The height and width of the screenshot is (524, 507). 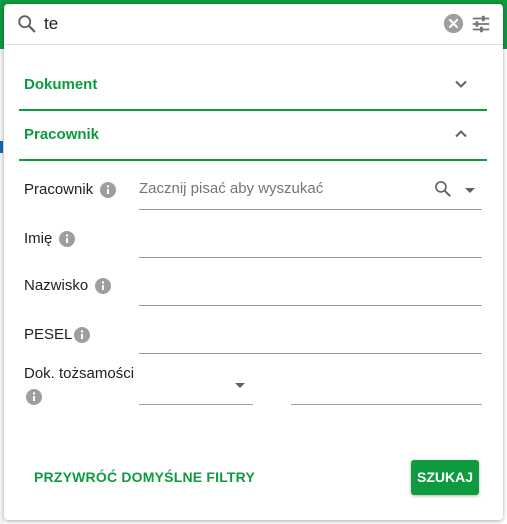 What do you see at coordinates (310, 257) in the screenshot?
I see `first-name-input` at bounding box center [310, 257].